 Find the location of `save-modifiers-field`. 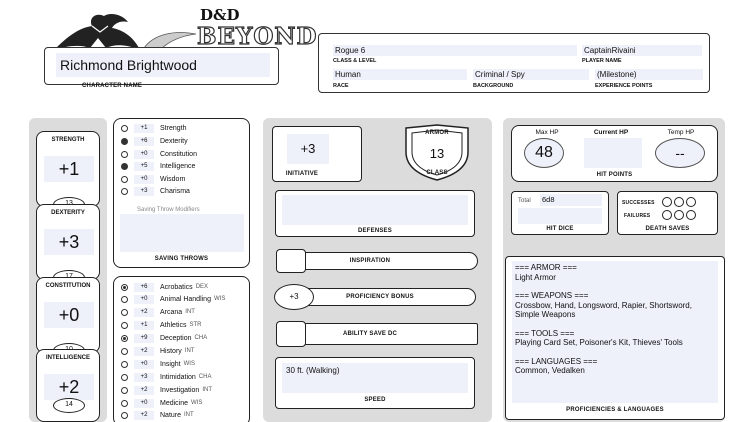

save-modifiers-field is located at coordinates (182, 233).